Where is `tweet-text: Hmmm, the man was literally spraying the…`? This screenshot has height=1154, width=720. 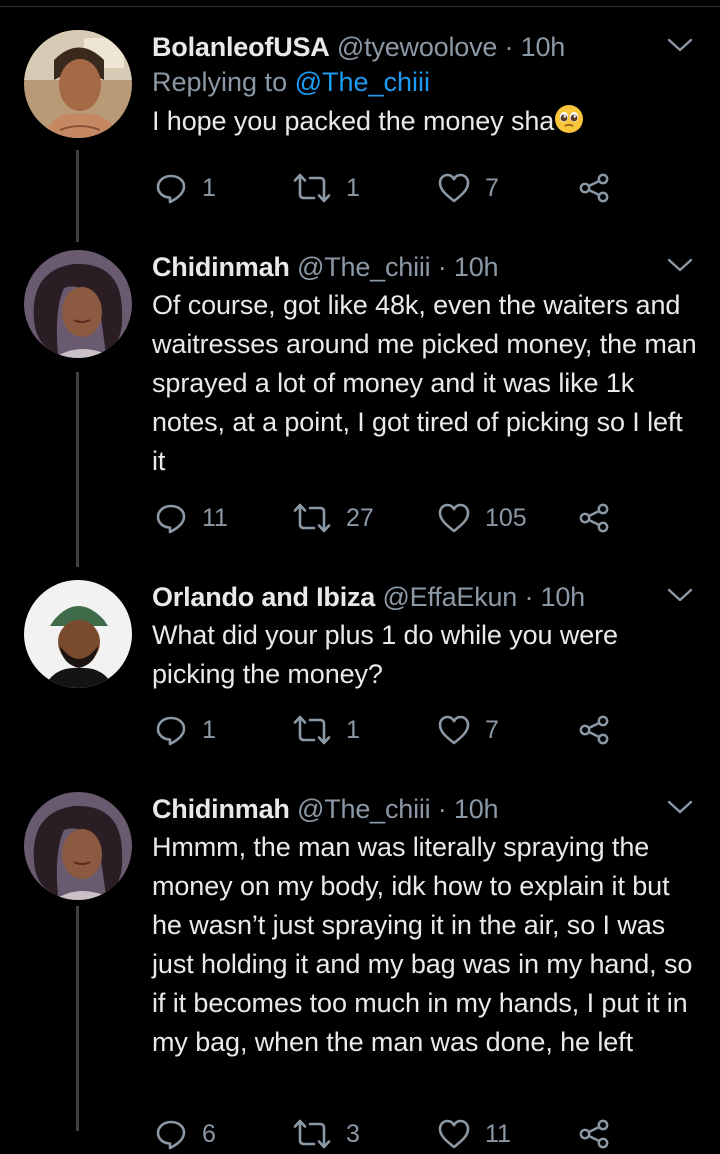 tweet-text: Hmmm, the man was literally spraying the… is located at coordinates (422, 944).